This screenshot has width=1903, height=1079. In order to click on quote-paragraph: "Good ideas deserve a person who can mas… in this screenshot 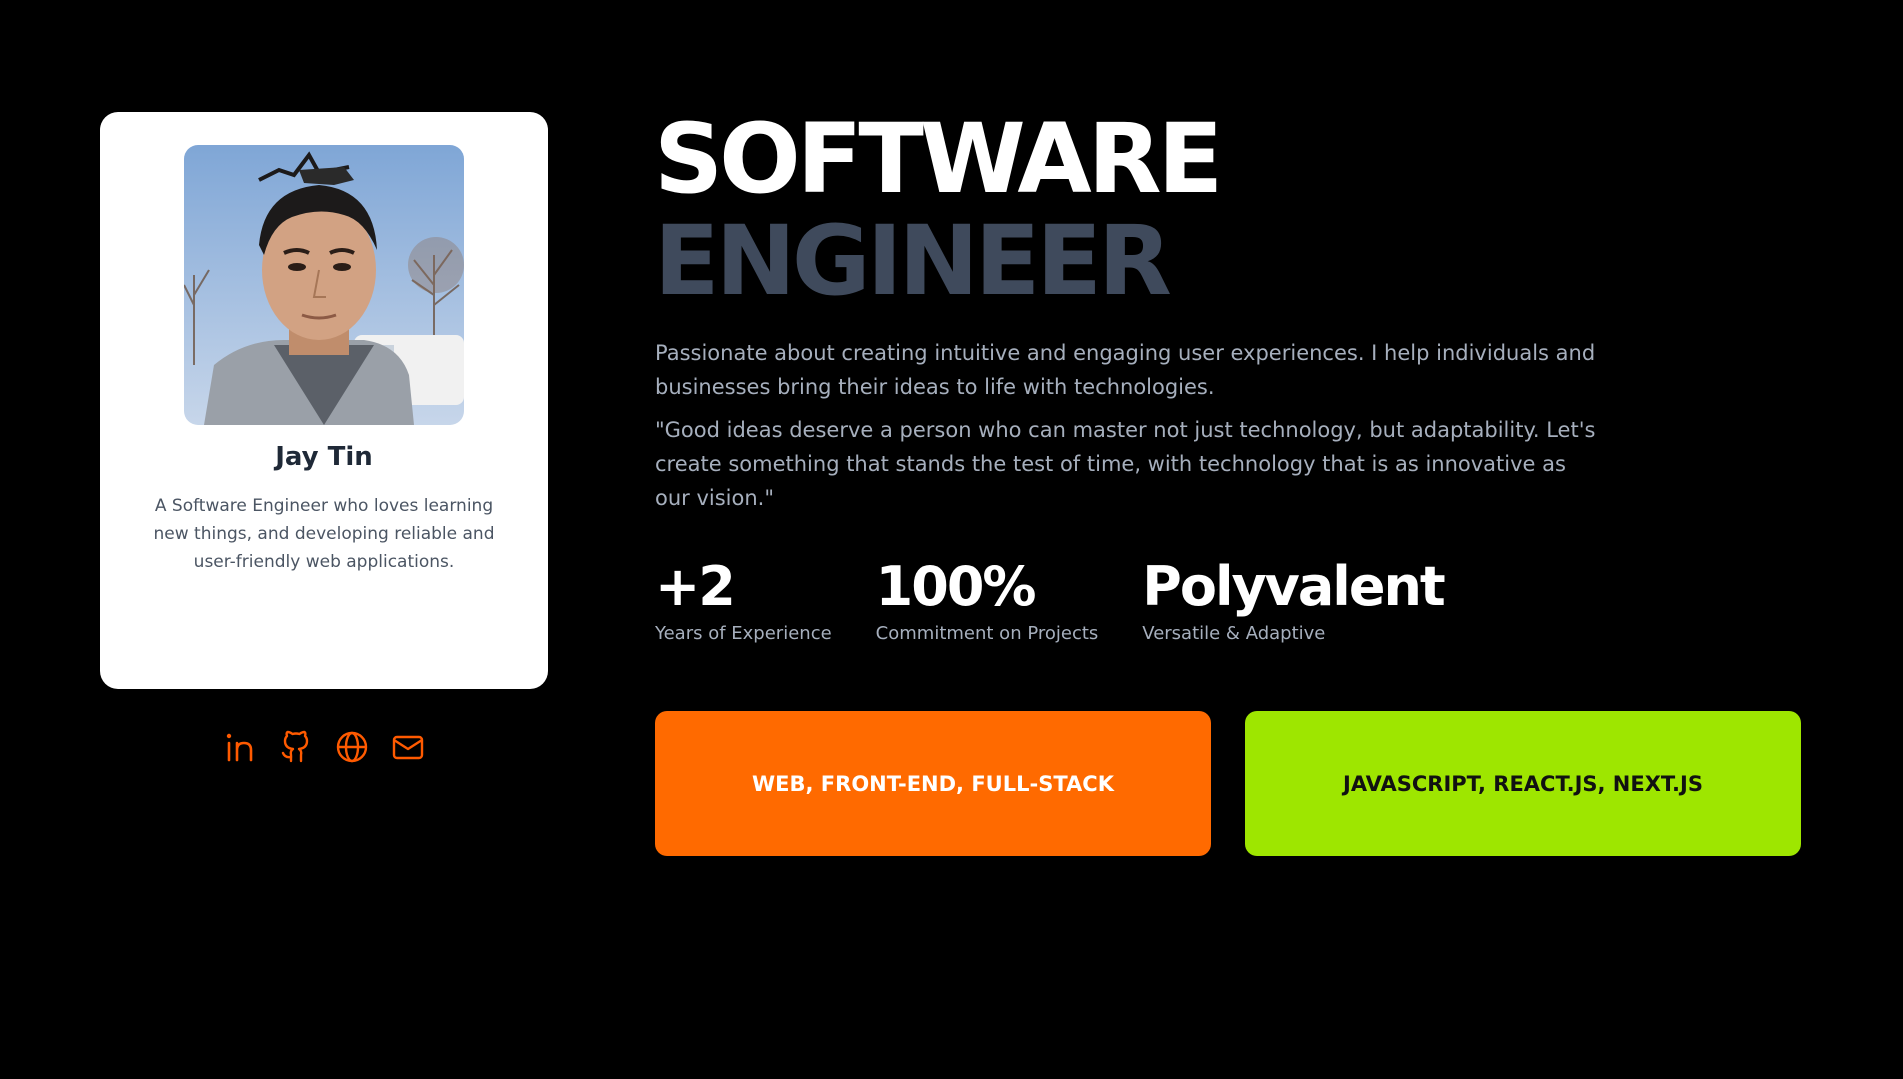, I will do `click(1125, 464)`.